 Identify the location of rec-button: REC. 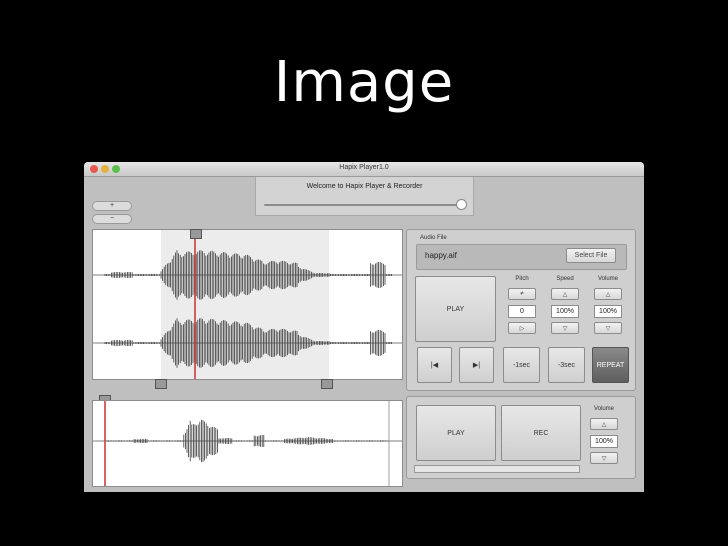
(541, 433).